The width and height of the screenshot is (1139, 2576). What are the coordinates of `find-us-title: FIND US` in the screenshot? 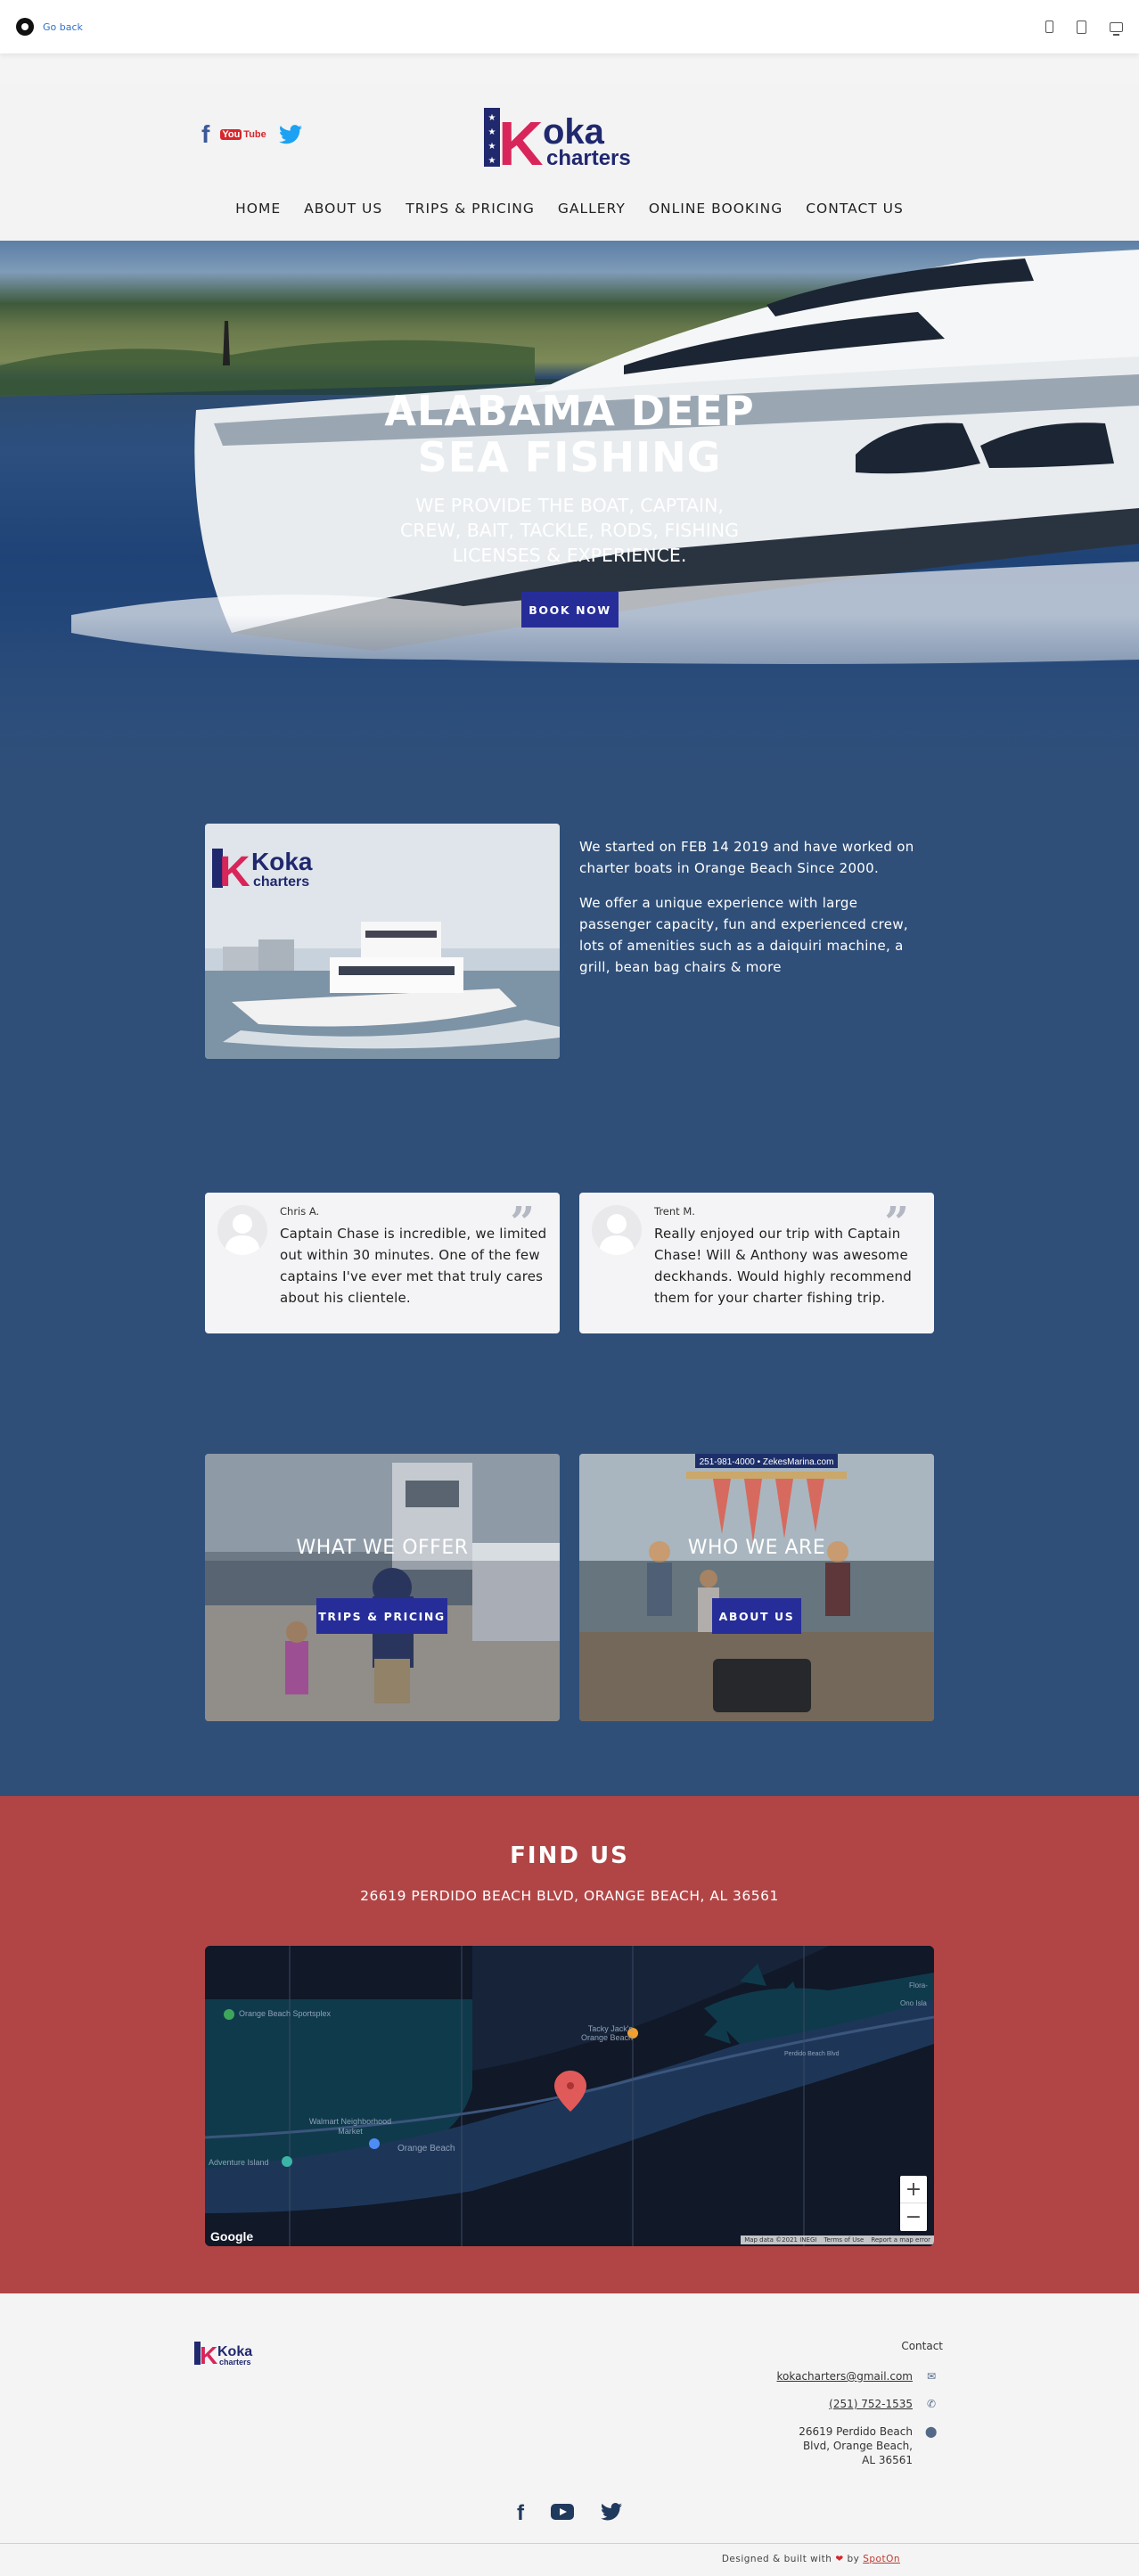 It's located at (569, 1855).